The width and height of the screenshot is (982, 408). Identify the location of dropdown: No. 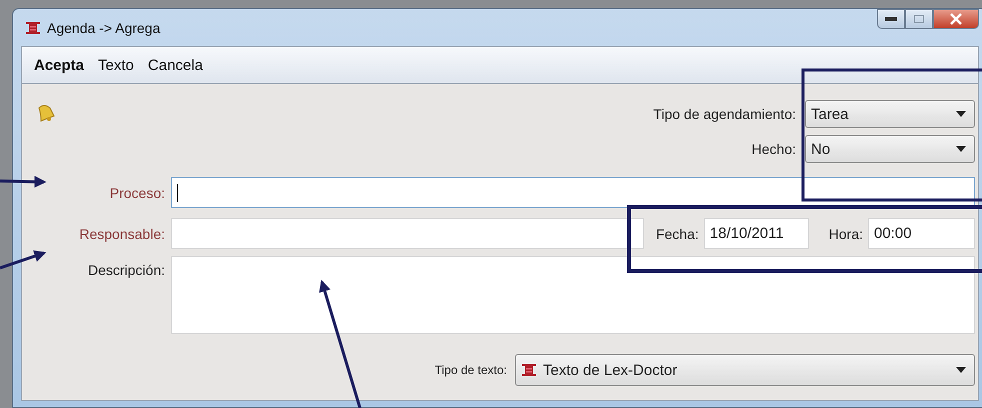
(890, 149).